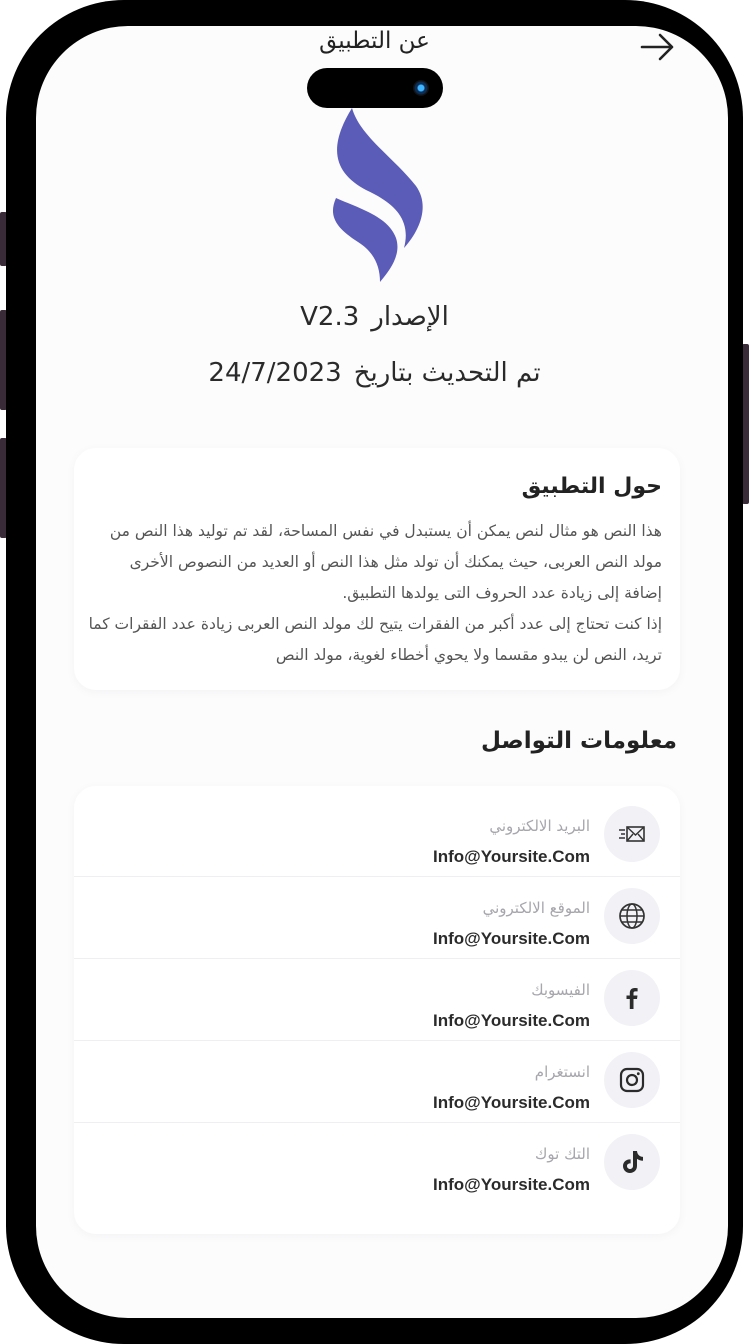  Describe the element at coordinates (377, 918) in the screenshot. I see `contact-row-website: الموقع الالكتروني Info@Yoursite.Com` at that location.